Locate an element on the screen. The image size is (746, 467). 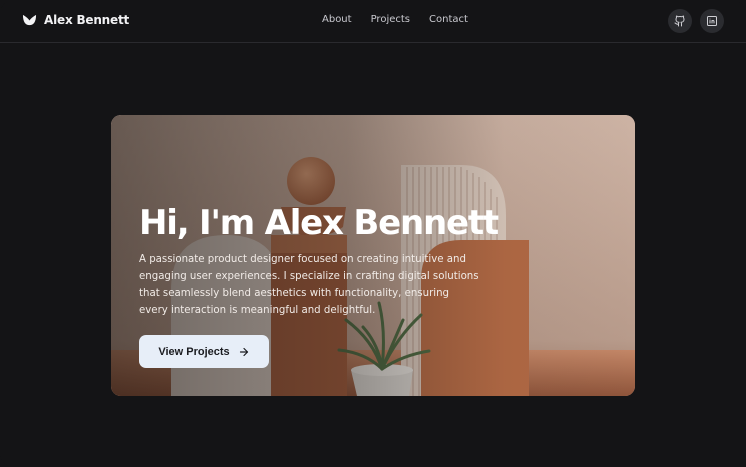
linkedin-icon is located at coordinates (712, 21).